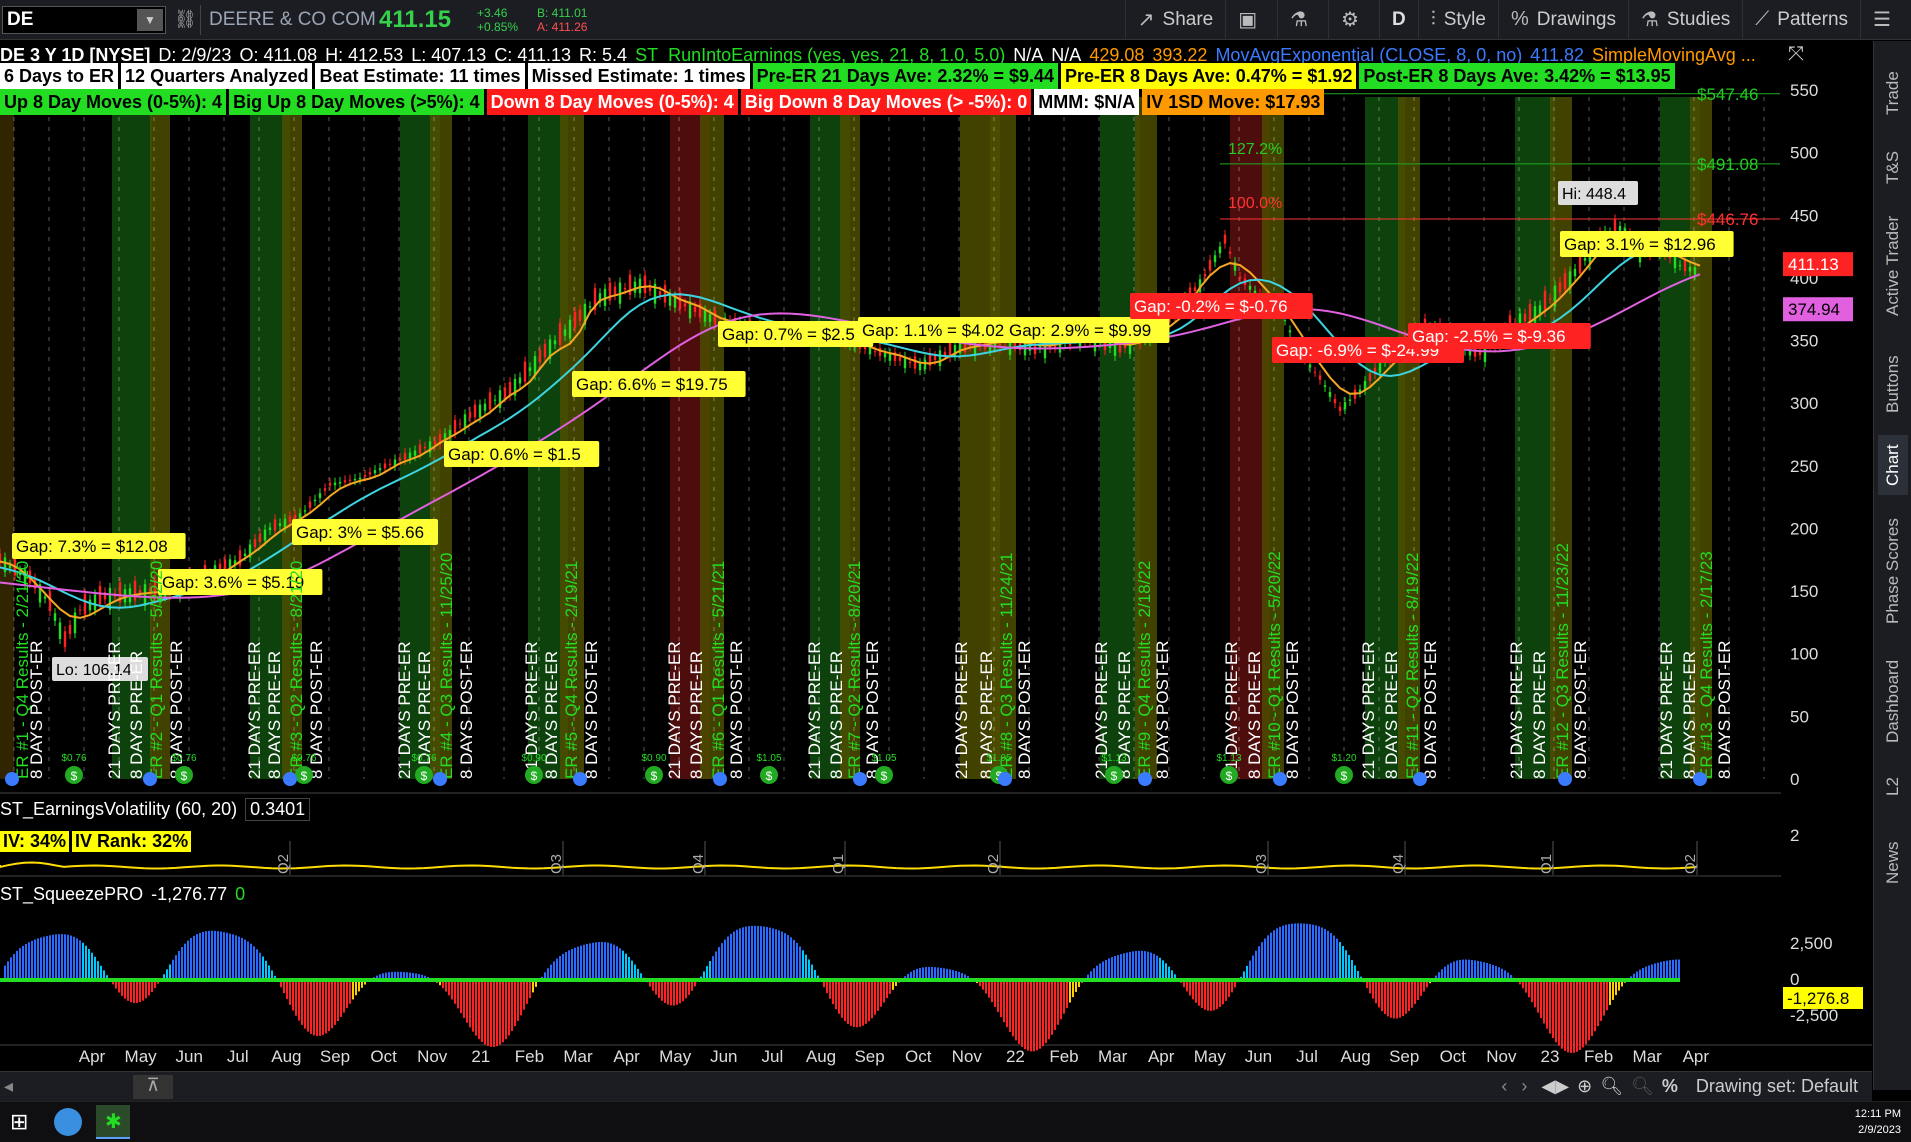 This screenshot has height=1142, width=1911. What do you see at coordinates (1804, 654) in the screenshot?
I see `price-axis-tick: 100` at bounding box center [1804, 654].